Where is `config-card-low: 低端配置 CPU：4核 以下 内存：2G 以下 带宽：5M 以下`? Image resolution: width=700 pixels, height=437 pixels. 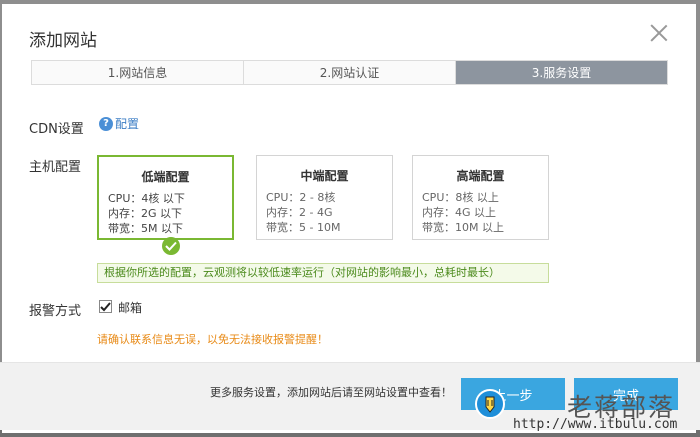
config-card-low: 低端配置 CPU：4核 以下 内存：2G 以下 带宽：5M 以下 is located at coordinates (165, 197).